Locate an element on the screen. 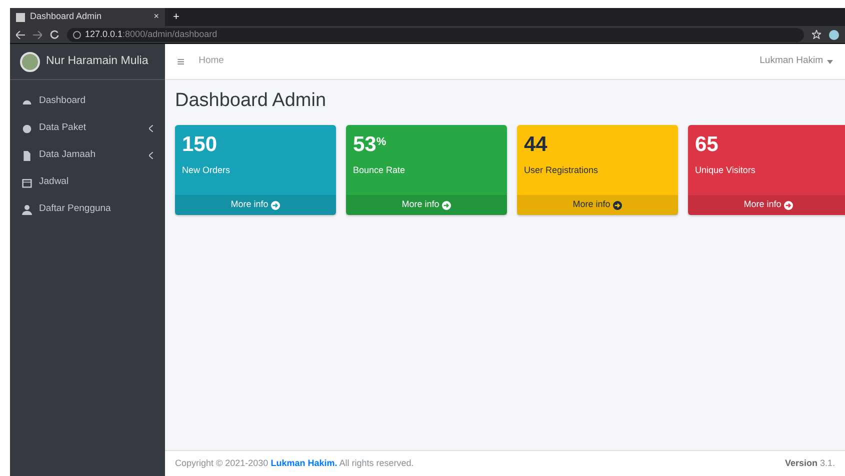 The image size is (845, 476). version-text: Version 3.1. is located at coordinates (809, 463).